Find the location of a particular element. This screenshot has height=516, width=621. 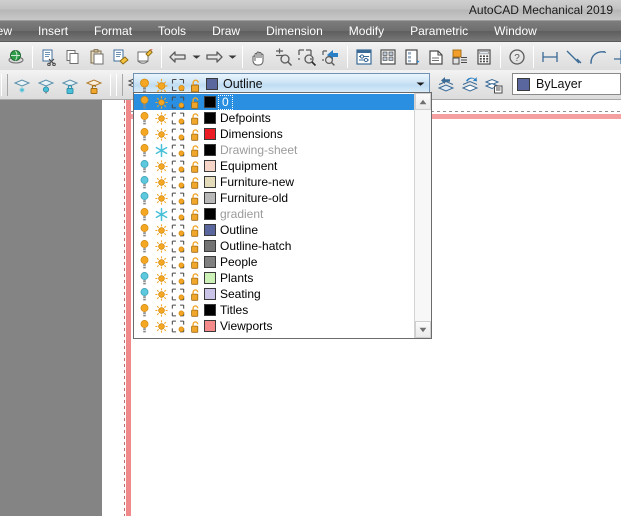

menu-item-view: iew is located at coordinates (12, 31).